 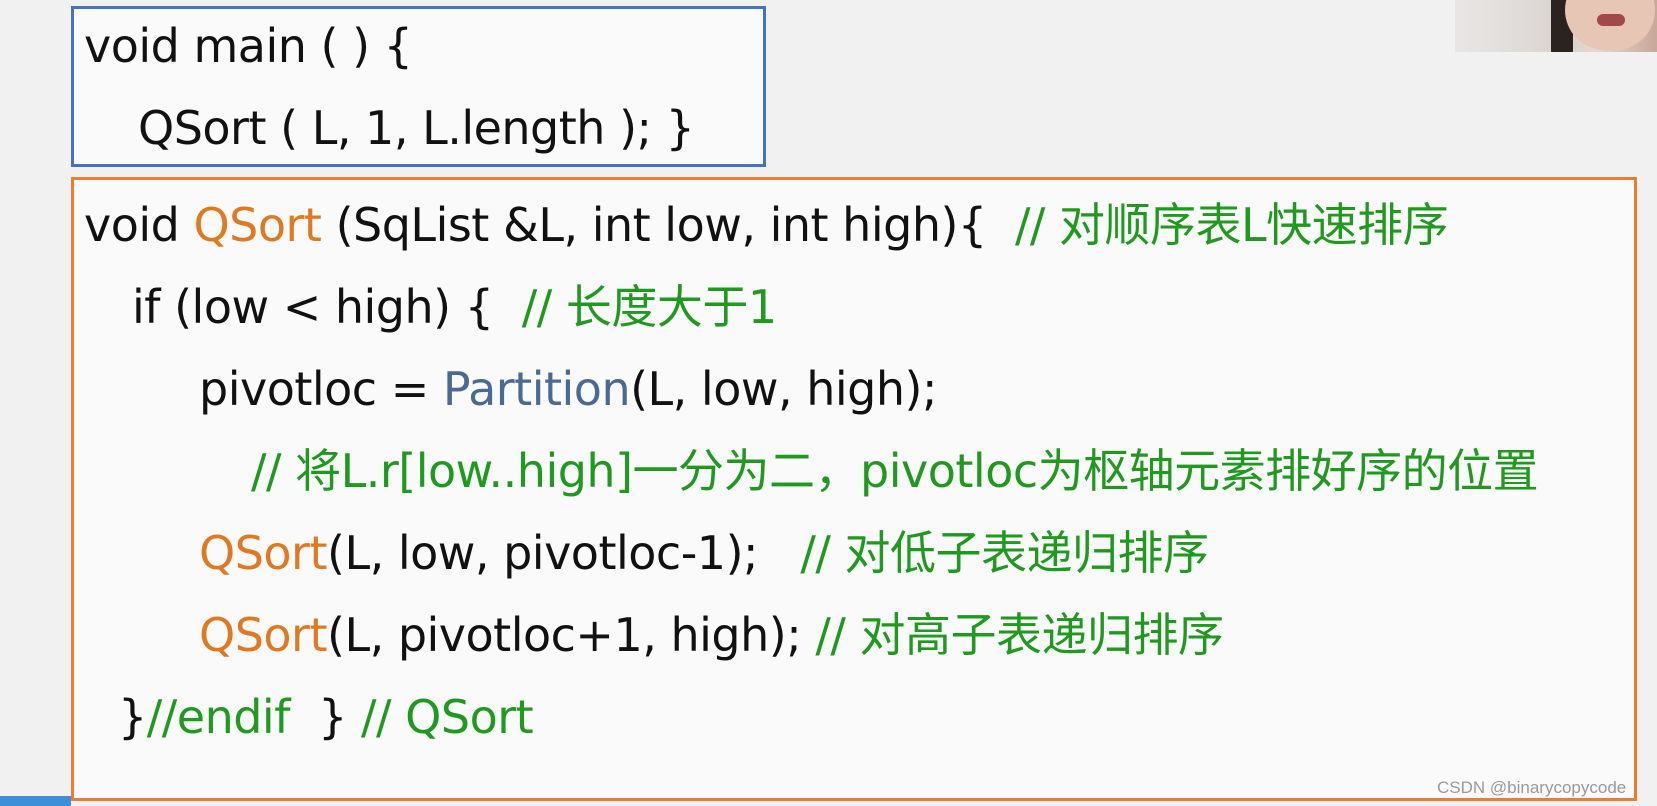 I want to click on signature: (SqList &L, int low, int high){, so click(x=668, y=225).